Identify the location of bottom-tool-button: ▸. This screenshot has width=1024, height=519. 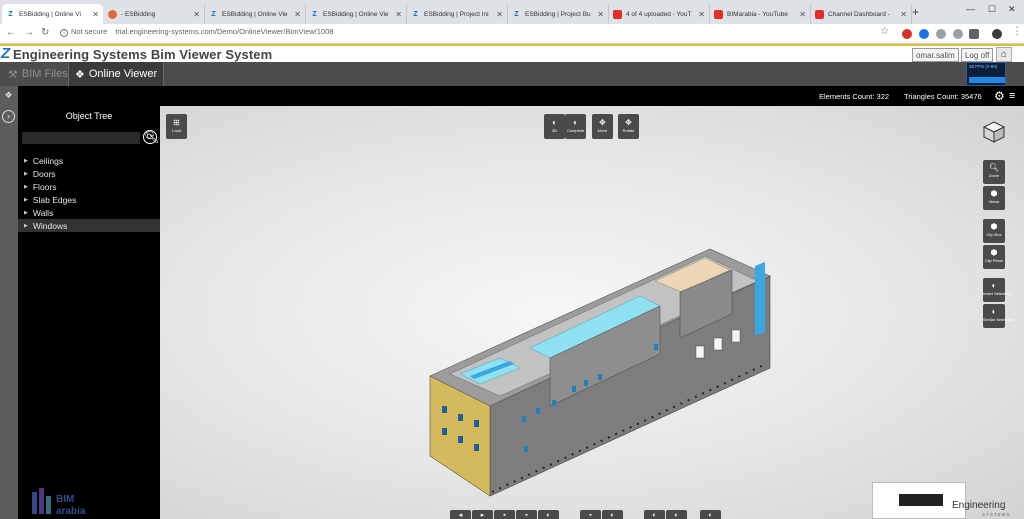
(482, 514).